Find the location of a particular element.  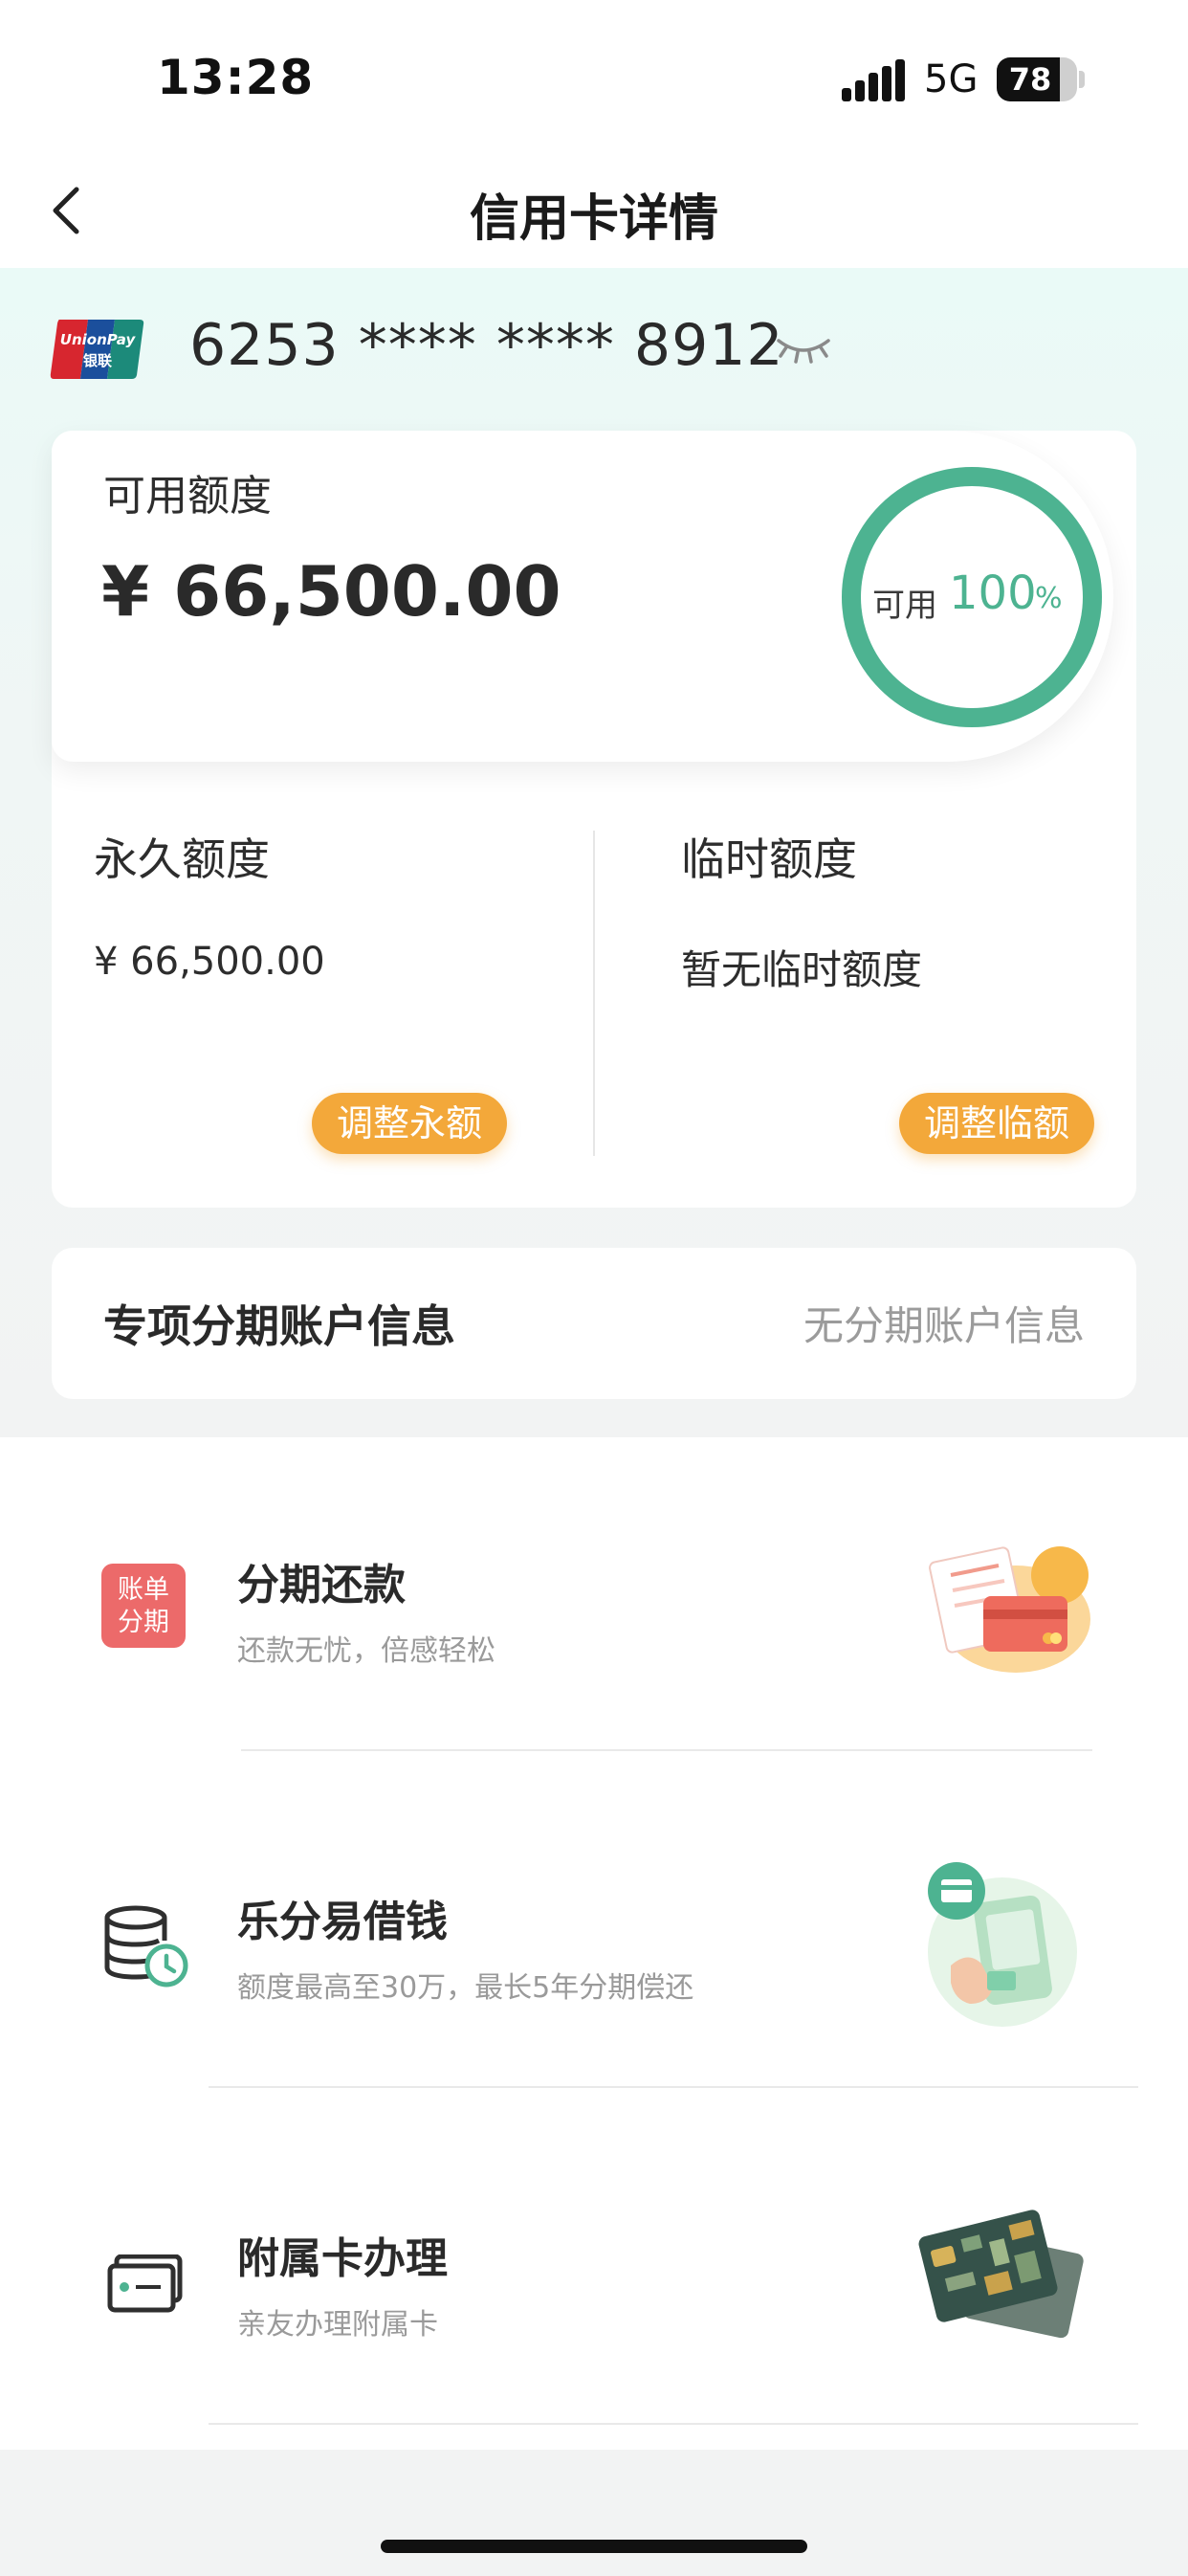

supplementary-cards-illustration is located at coordinates (1001, 2274).